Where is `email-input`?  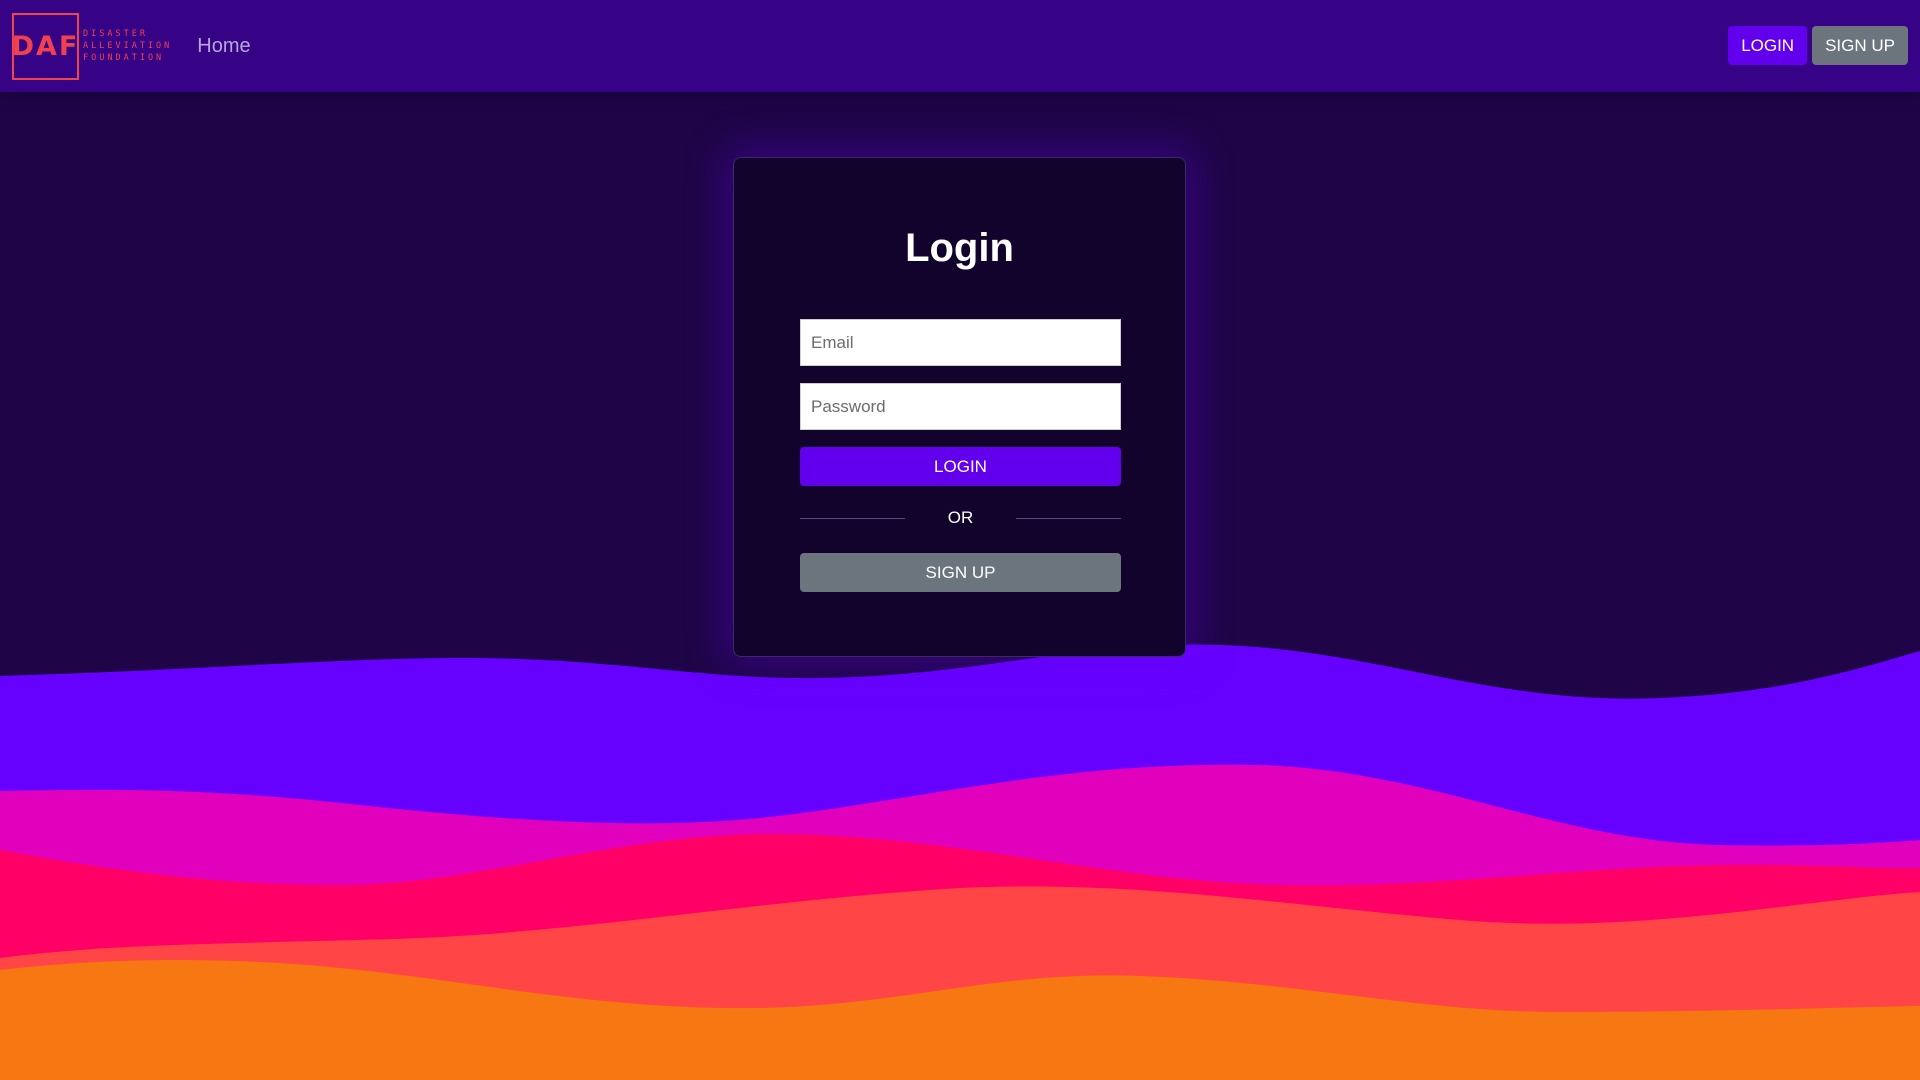
email-input is located at coordinates (960, 342).